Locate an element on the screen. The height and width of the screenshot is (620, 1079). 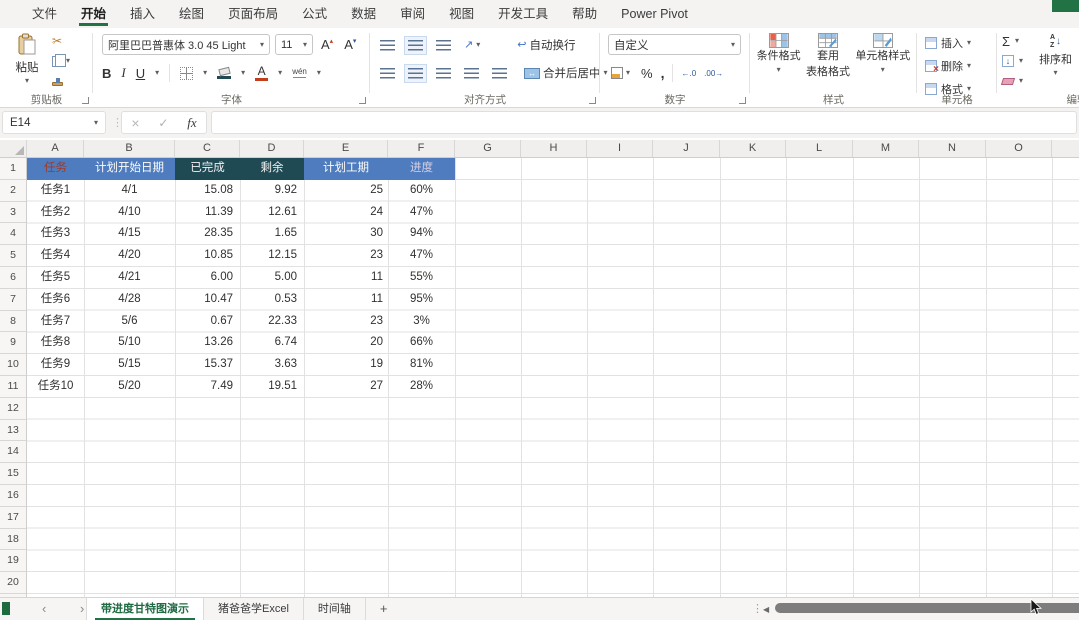
column-header-I: I is located at coordinates (620, 148).